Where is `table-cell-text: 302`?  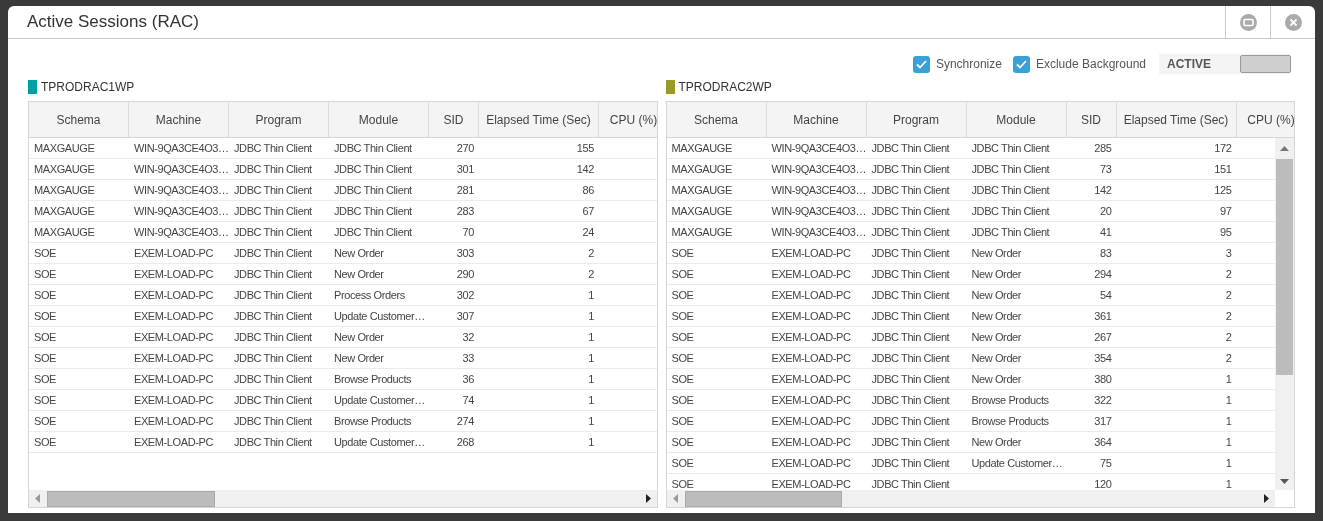
table-cell-text: 302 is located at coordinates (465, 295).